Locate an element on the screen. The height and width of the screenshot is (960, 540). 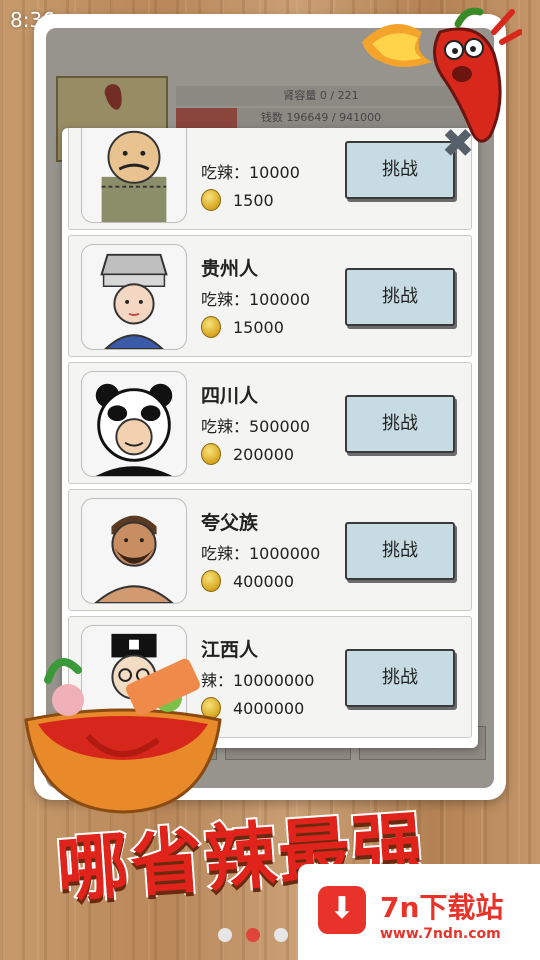
panda-hood-avatar is located at coordinates (134, 424).